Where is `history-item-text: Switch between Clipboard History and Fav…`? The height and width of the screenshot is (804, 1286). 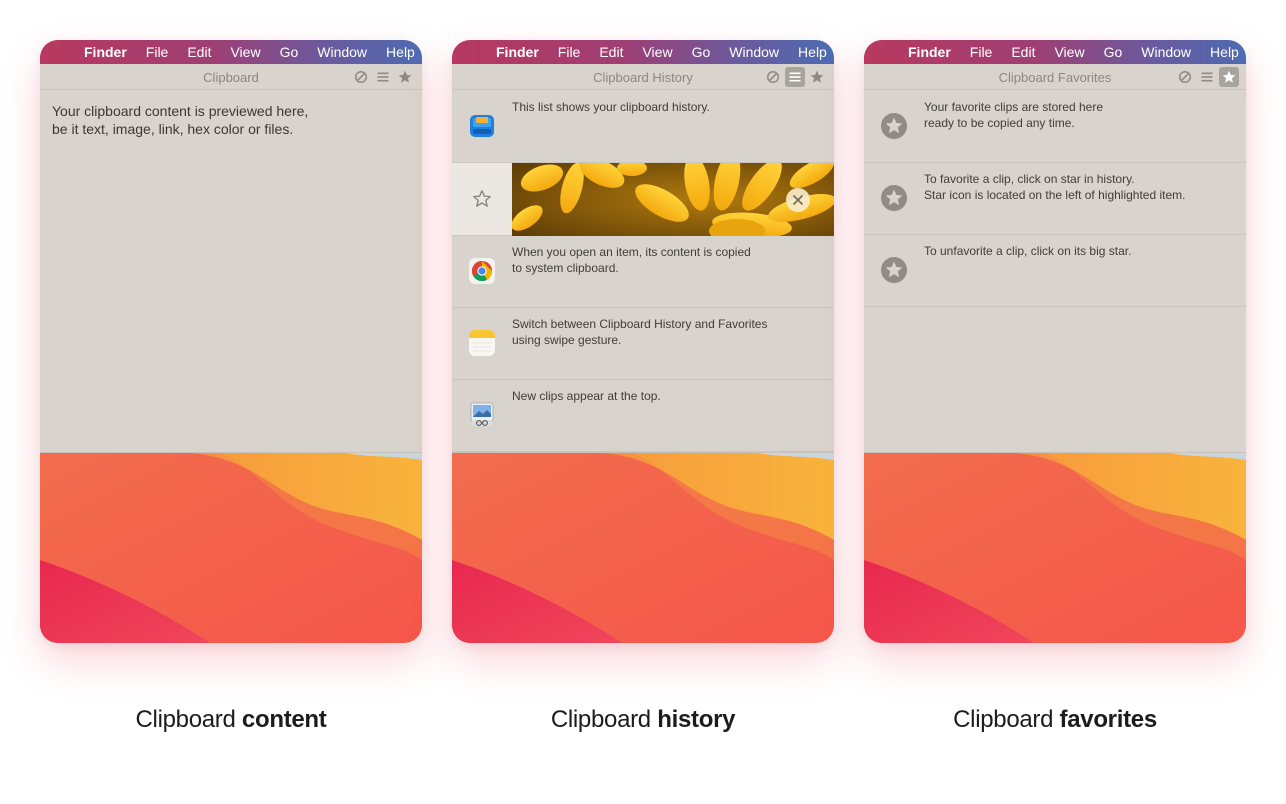
history-item-text: Switch between Clipboard History and Fav… is located at coordinates (640, 332).